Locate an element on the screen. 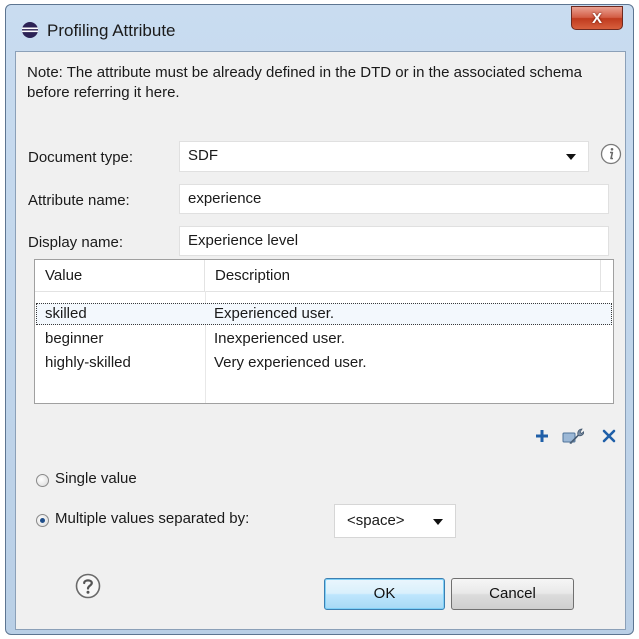  row-description: Experienced user. is located at coordinates (274, 313).